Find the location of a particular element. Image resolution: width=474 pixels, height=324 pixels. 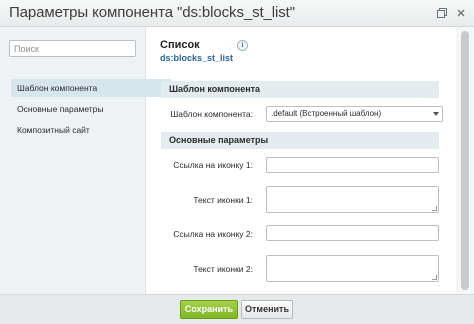

sidebar-item-label: Основные параметры is located at coordinates (60, 109).